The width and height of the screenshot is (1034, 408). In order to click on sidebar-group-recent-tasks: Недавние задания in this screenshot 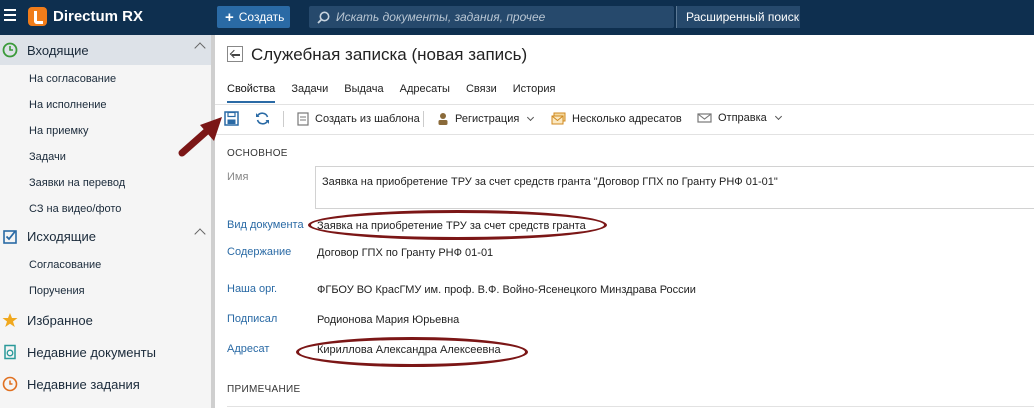, I will do `click(105, 384)`.